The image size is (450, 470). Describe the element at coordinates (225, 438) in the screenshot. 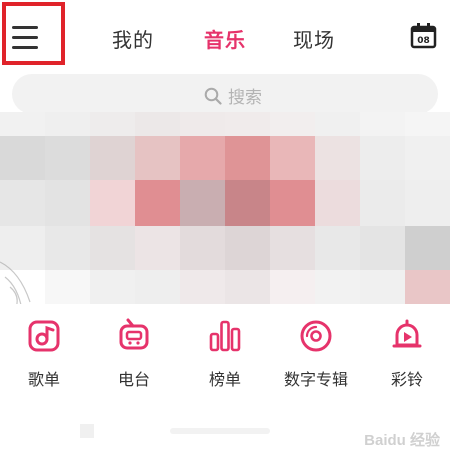

I see `bottom-faded-content: Baidu 经验` at that location.